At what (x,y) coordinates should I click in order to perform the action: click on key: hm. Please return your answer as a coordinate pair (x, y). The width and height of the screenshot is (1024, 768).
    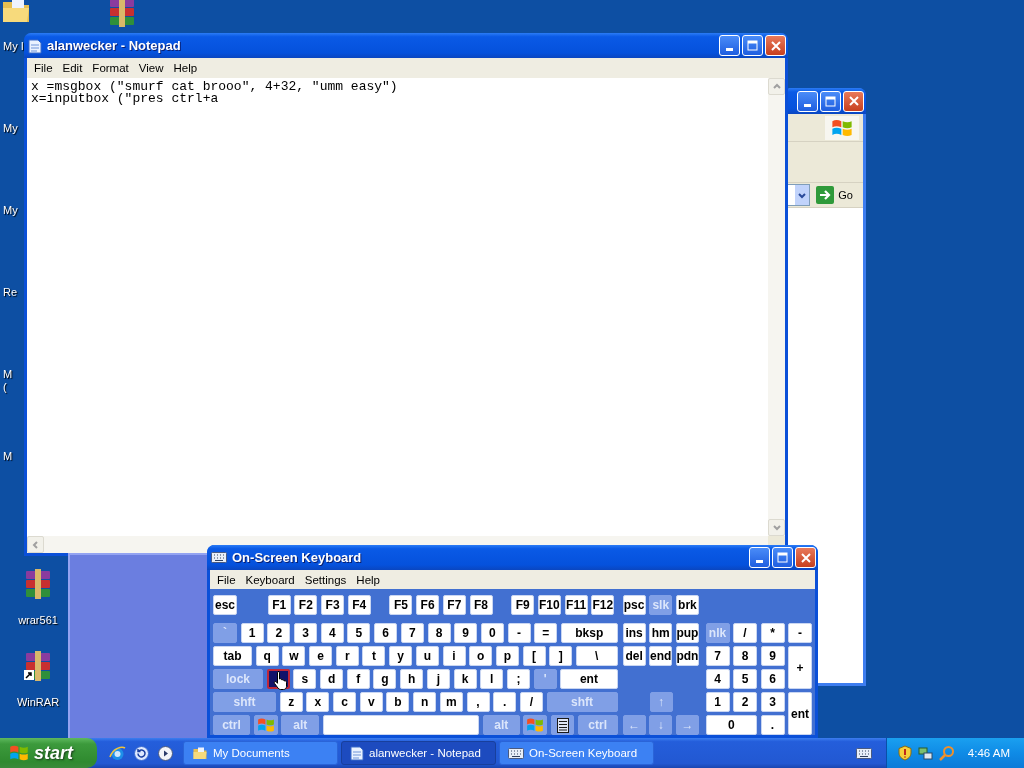
    Looking at the image, I should click on (661, 633).